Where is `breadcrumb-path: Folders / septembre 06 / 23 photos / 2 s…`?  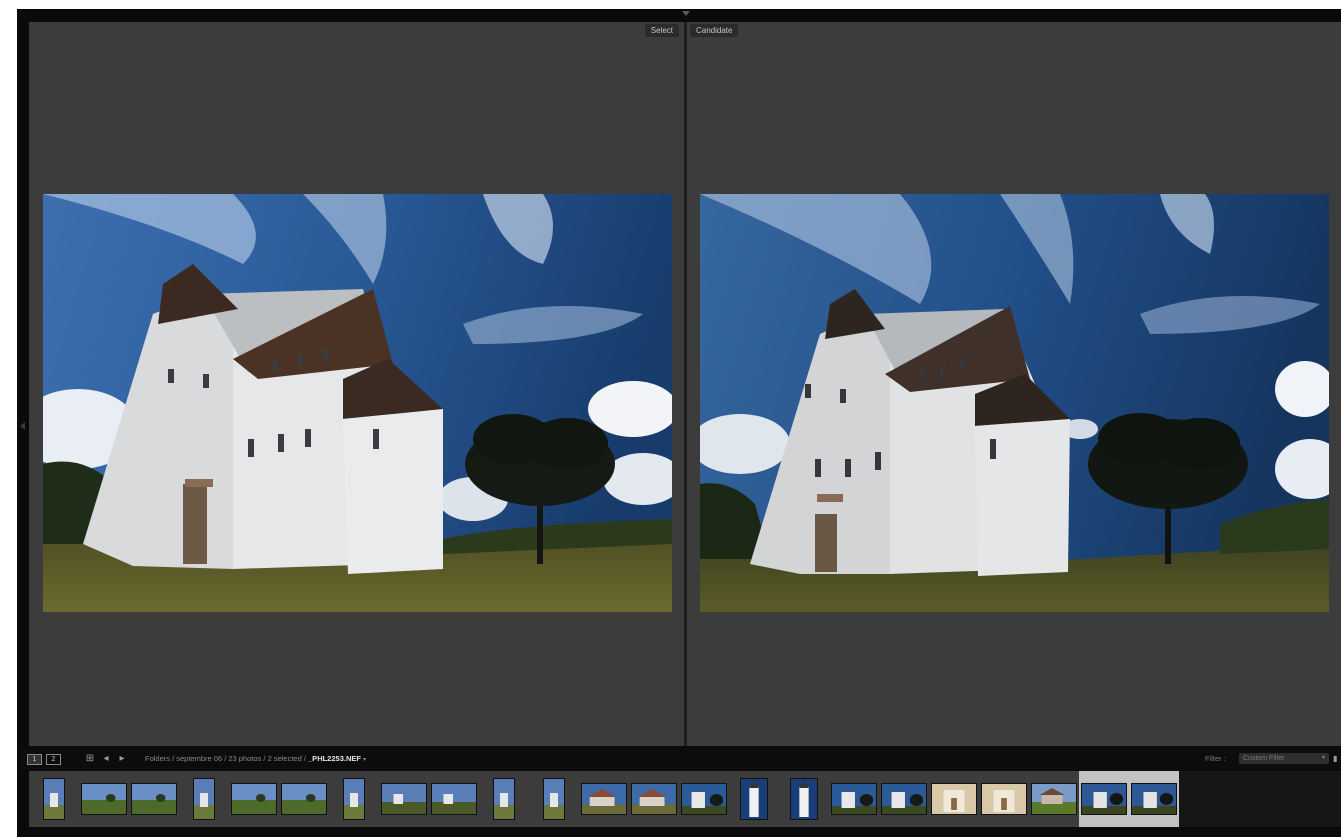 breadcrumb-path: Folders / septembre 06 / 23 photos / 2 s… is located at coordinates (227, 758).